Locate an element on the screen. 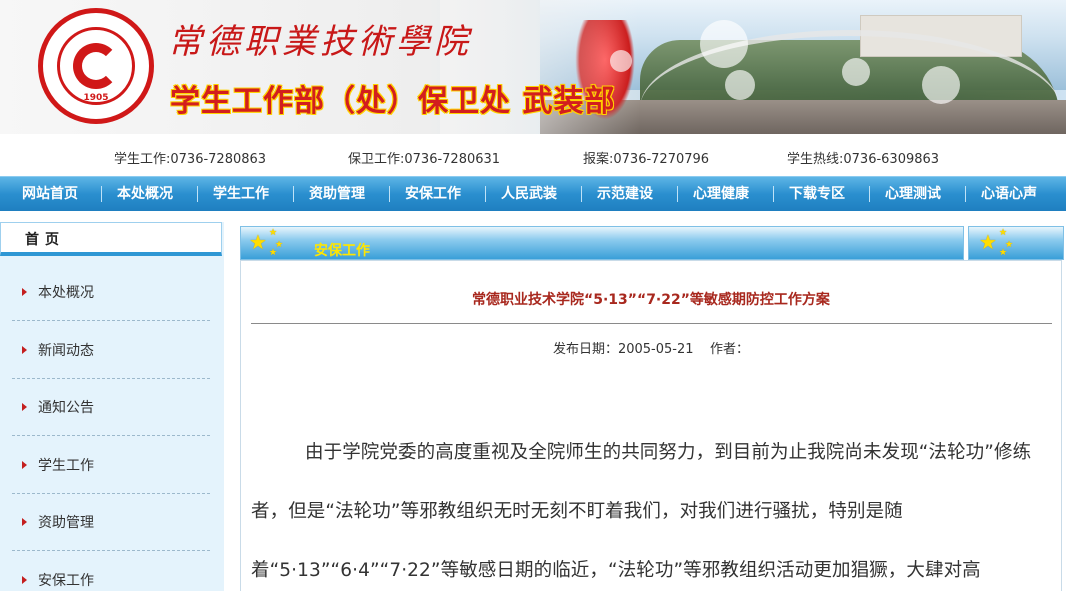  sidebar: 首页 本处概况 新闻动态 通知公告 学生工作 资助管理 安保工作 is located at coordinates (112, 406).